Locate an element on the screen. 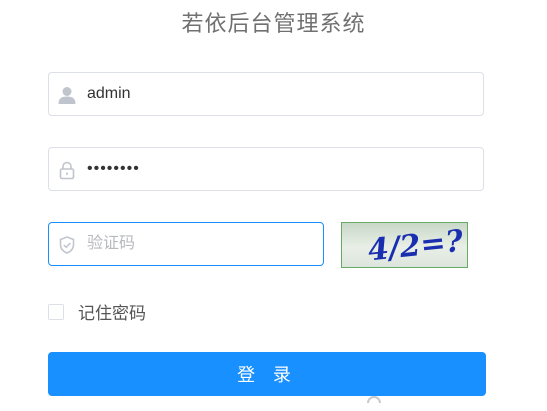 This screenshot has width=547, height=411. username-input is located at coordinates (280, 94).